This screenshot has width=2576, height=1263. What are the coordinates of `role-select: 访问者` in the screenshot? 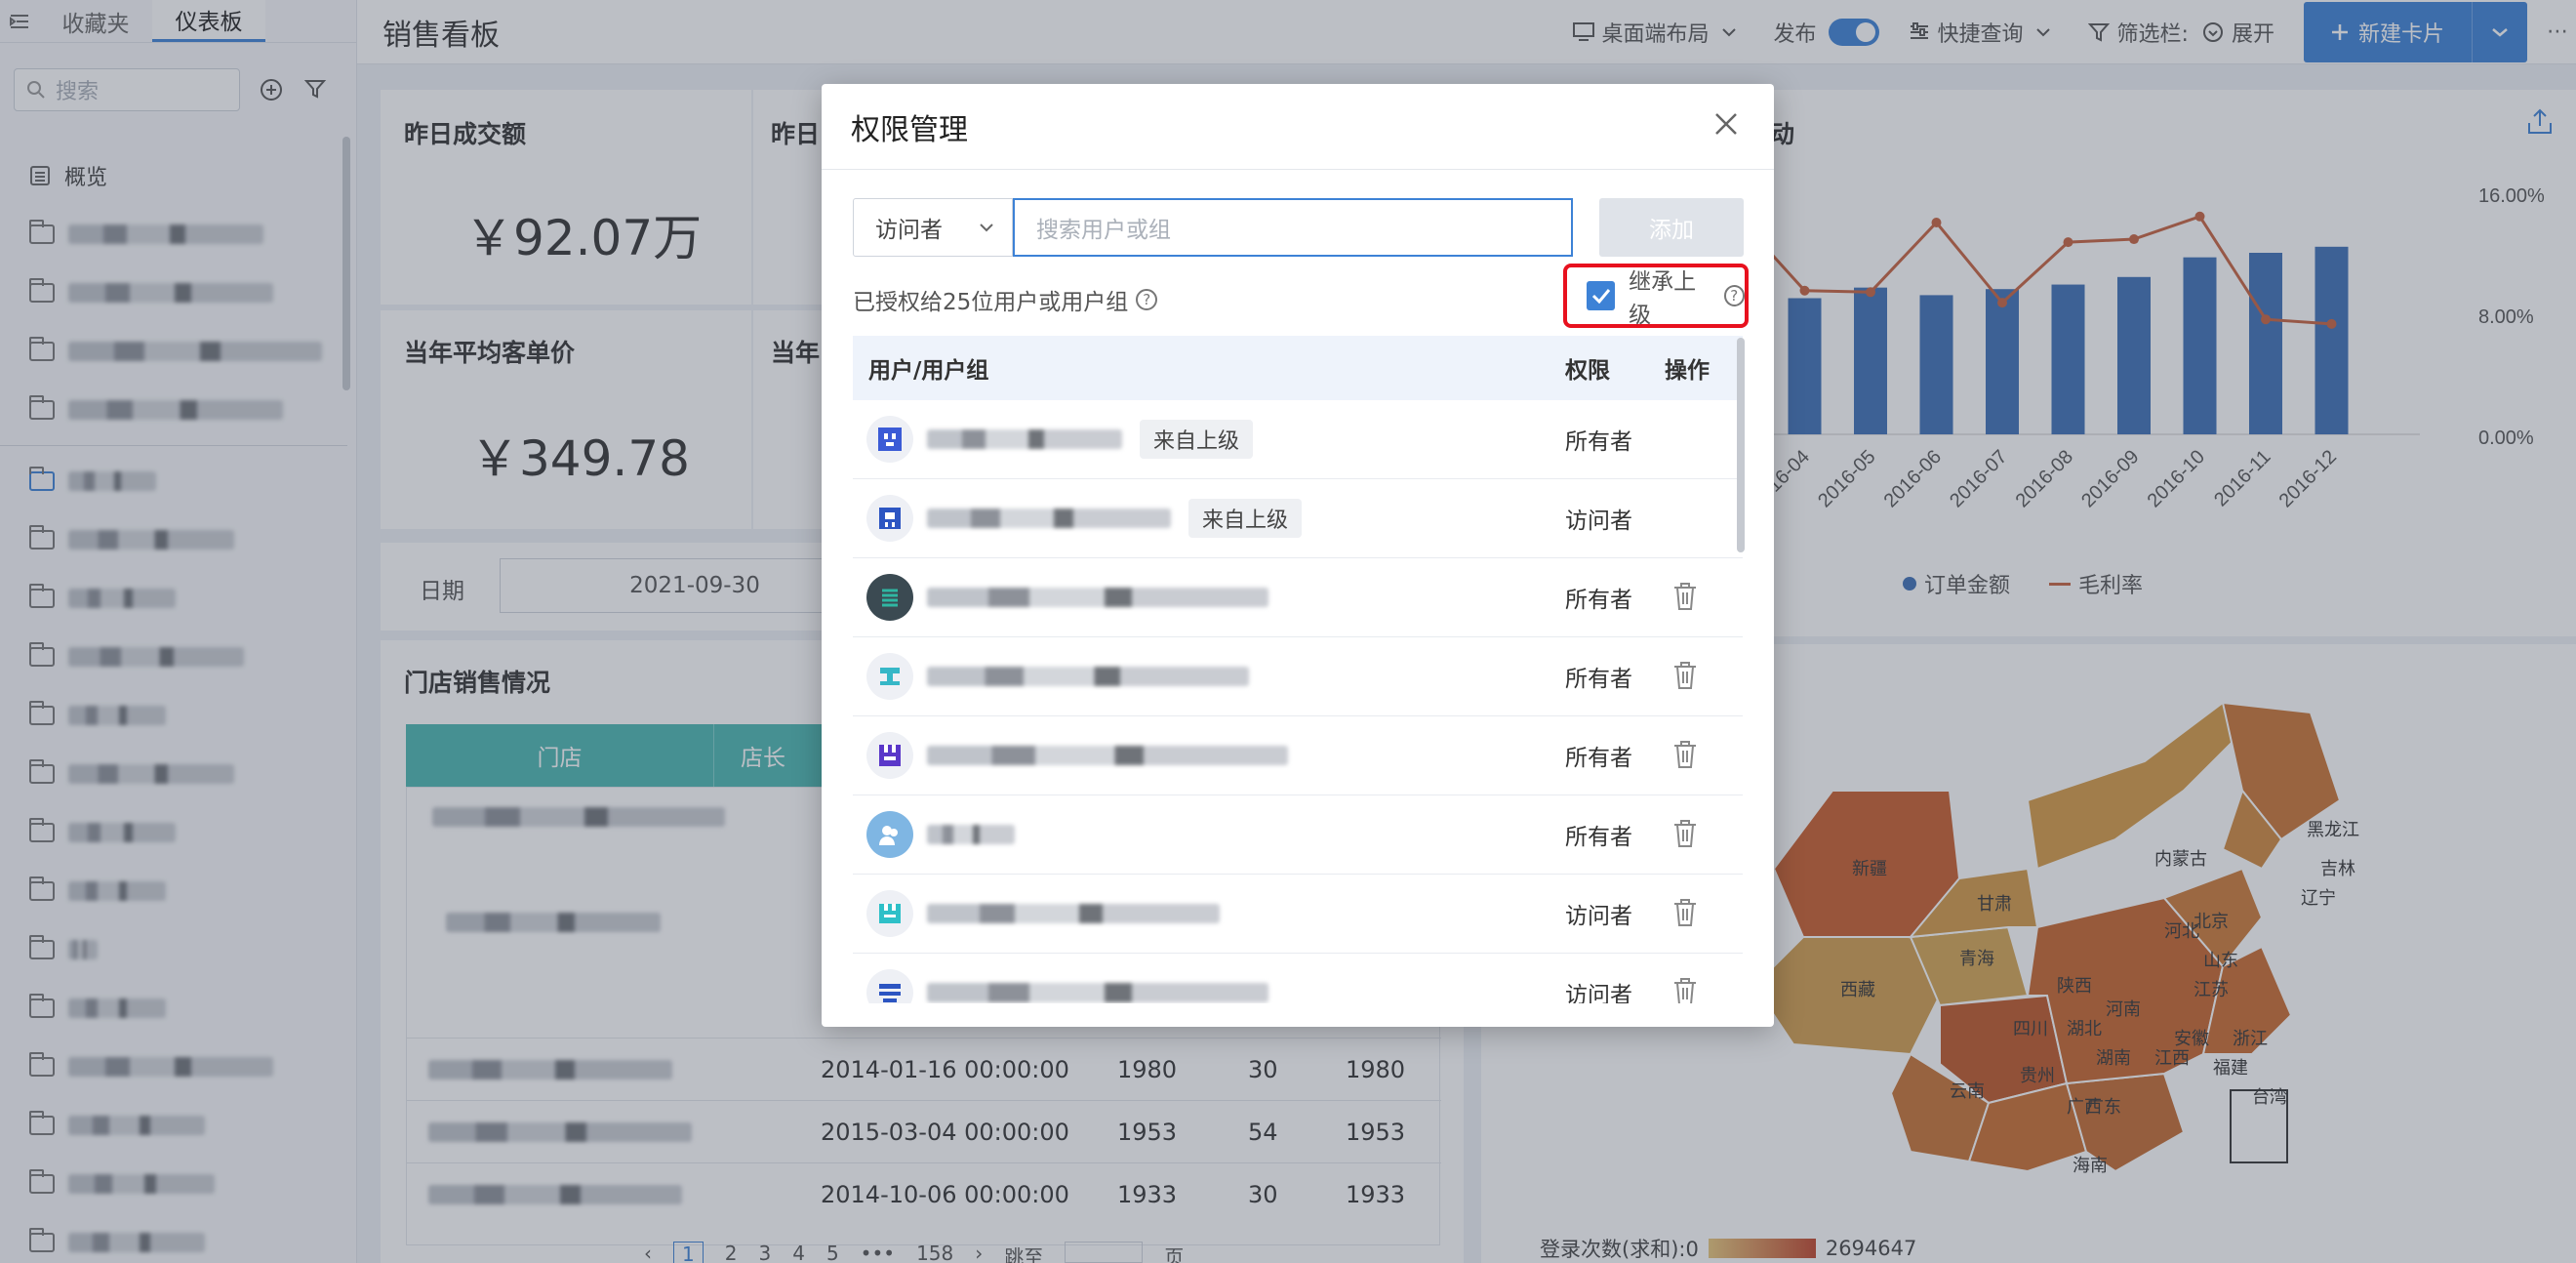 It's located at (933, 227).